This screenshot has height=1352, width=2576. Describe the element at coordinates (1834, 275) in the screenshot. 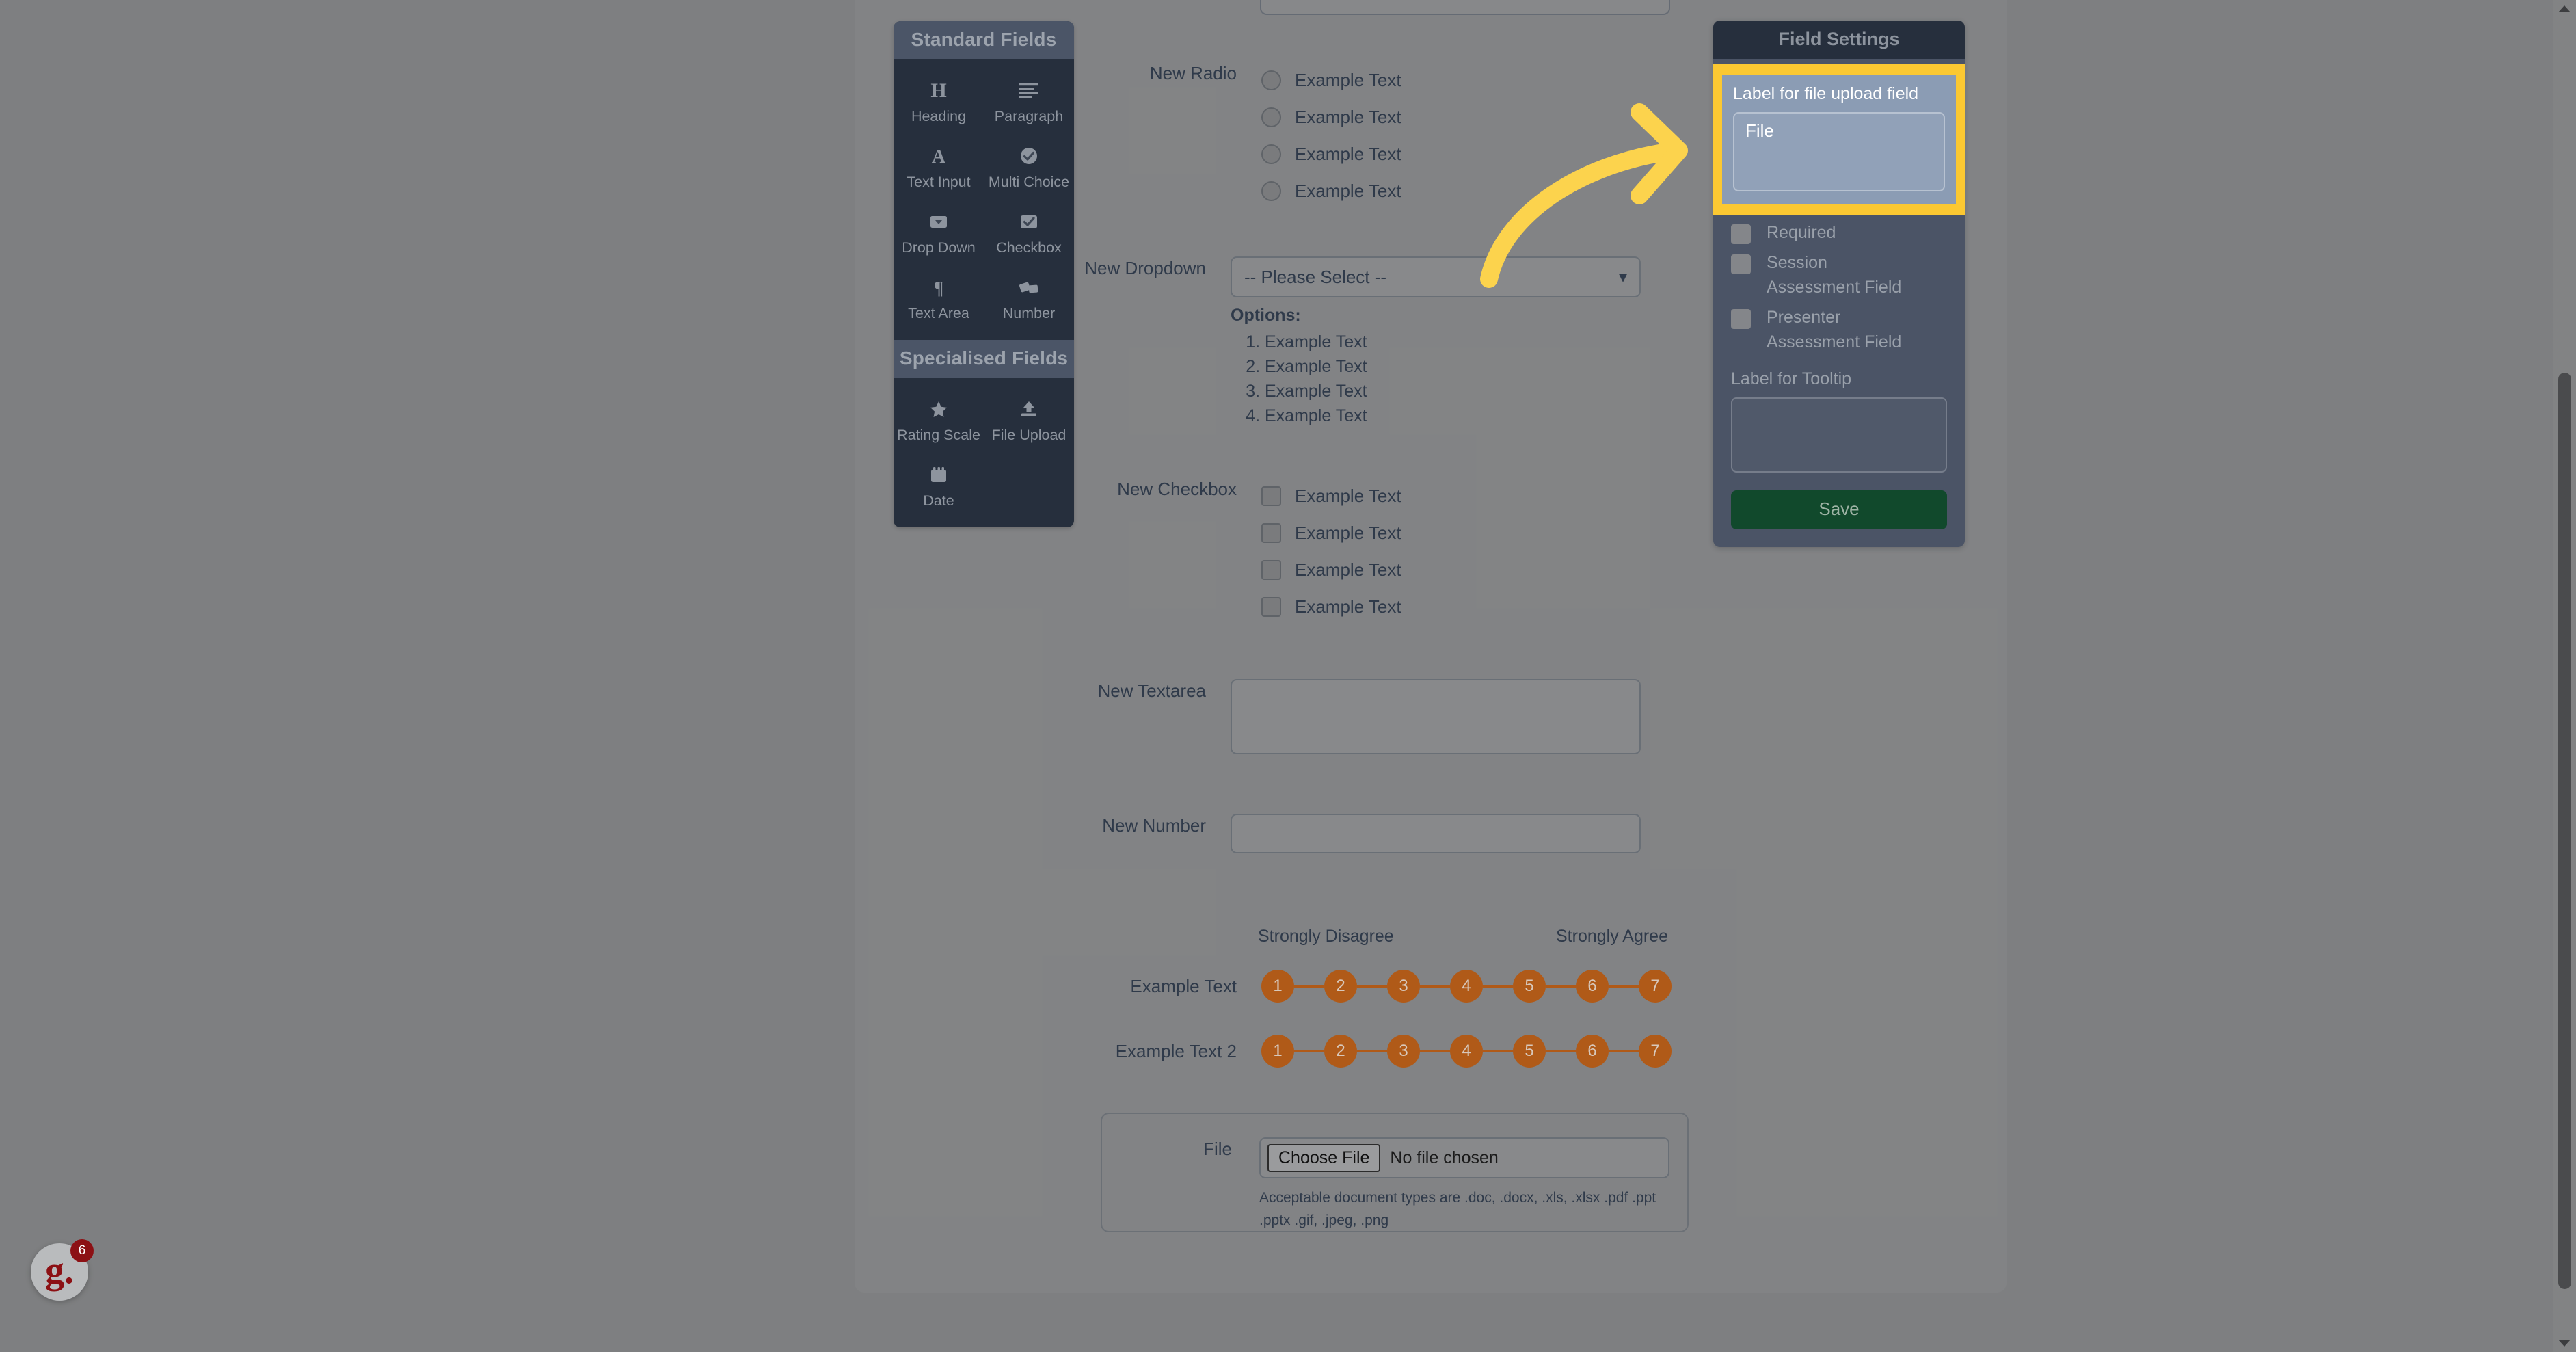

I see `setting-label: Session Assessment Field` at that location.